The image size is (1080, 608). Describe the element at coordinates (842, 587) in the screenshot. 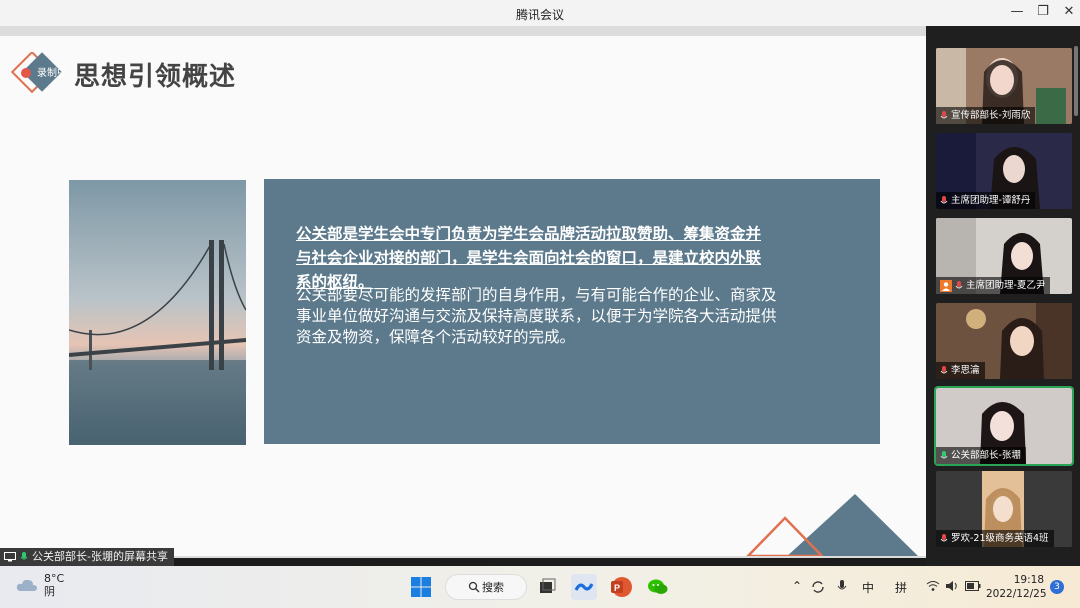

I see `microphone-tray-icon` at that location.